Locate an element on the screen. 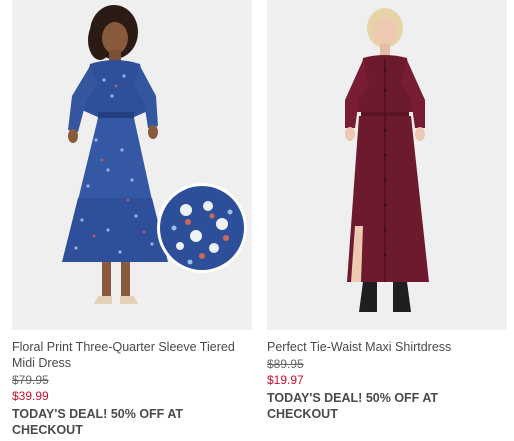 This screenshot has height=441, width=514. sale-price: $19.97 is located at coordinates (285, 380).